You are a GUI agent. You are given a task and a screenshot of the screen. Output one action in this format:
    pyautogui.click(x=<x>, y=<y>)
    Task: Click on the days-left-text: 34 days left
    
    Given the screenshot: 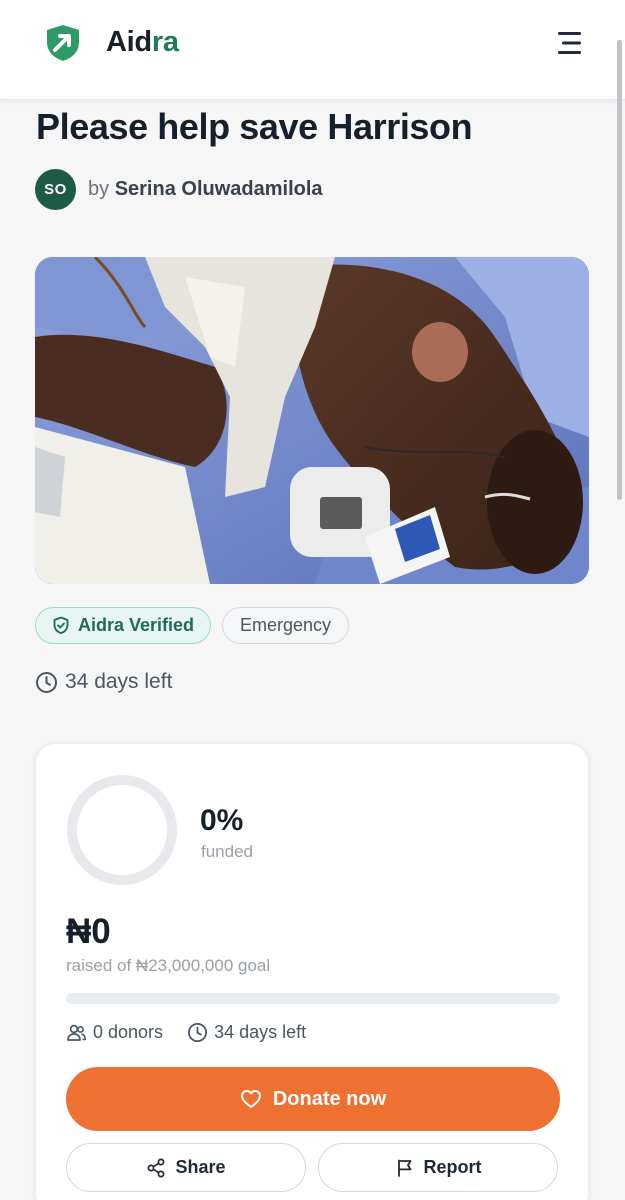 What is the action you would take?
    pyautogui.click(x=119, y=681)
    